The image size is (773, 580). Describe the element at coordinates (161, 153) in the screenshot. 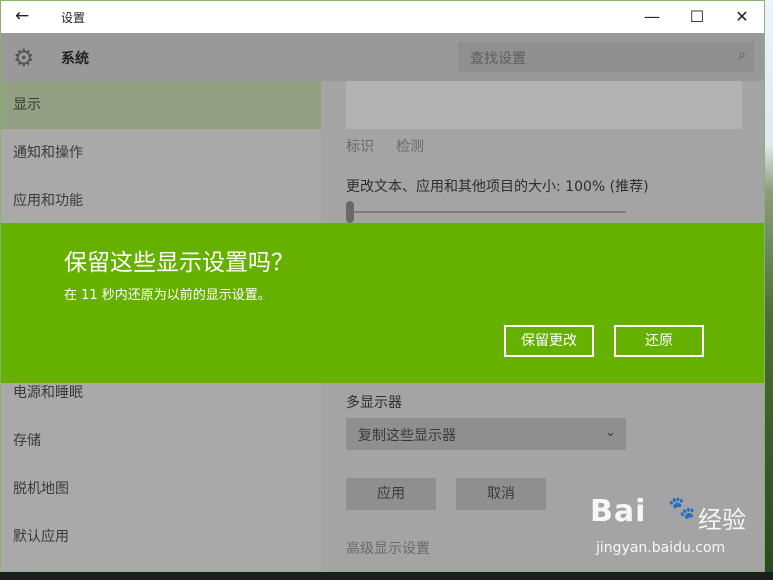

I see `sidebar-item-notifications: 通知和操作` at that location.